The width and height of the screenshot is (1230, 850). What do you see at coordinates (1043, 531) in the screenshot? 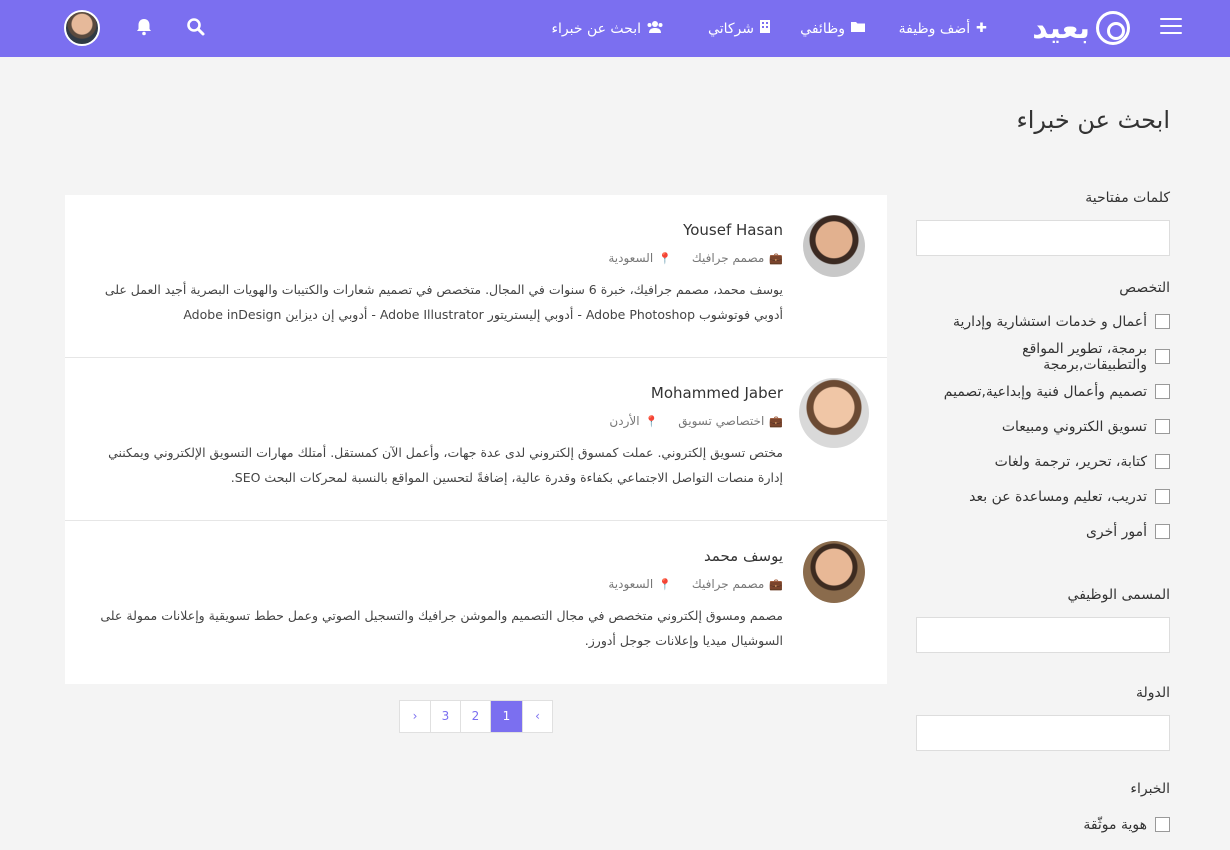
I see `specialty-option: أمور أخرى` at bounding box center [1043, 531].